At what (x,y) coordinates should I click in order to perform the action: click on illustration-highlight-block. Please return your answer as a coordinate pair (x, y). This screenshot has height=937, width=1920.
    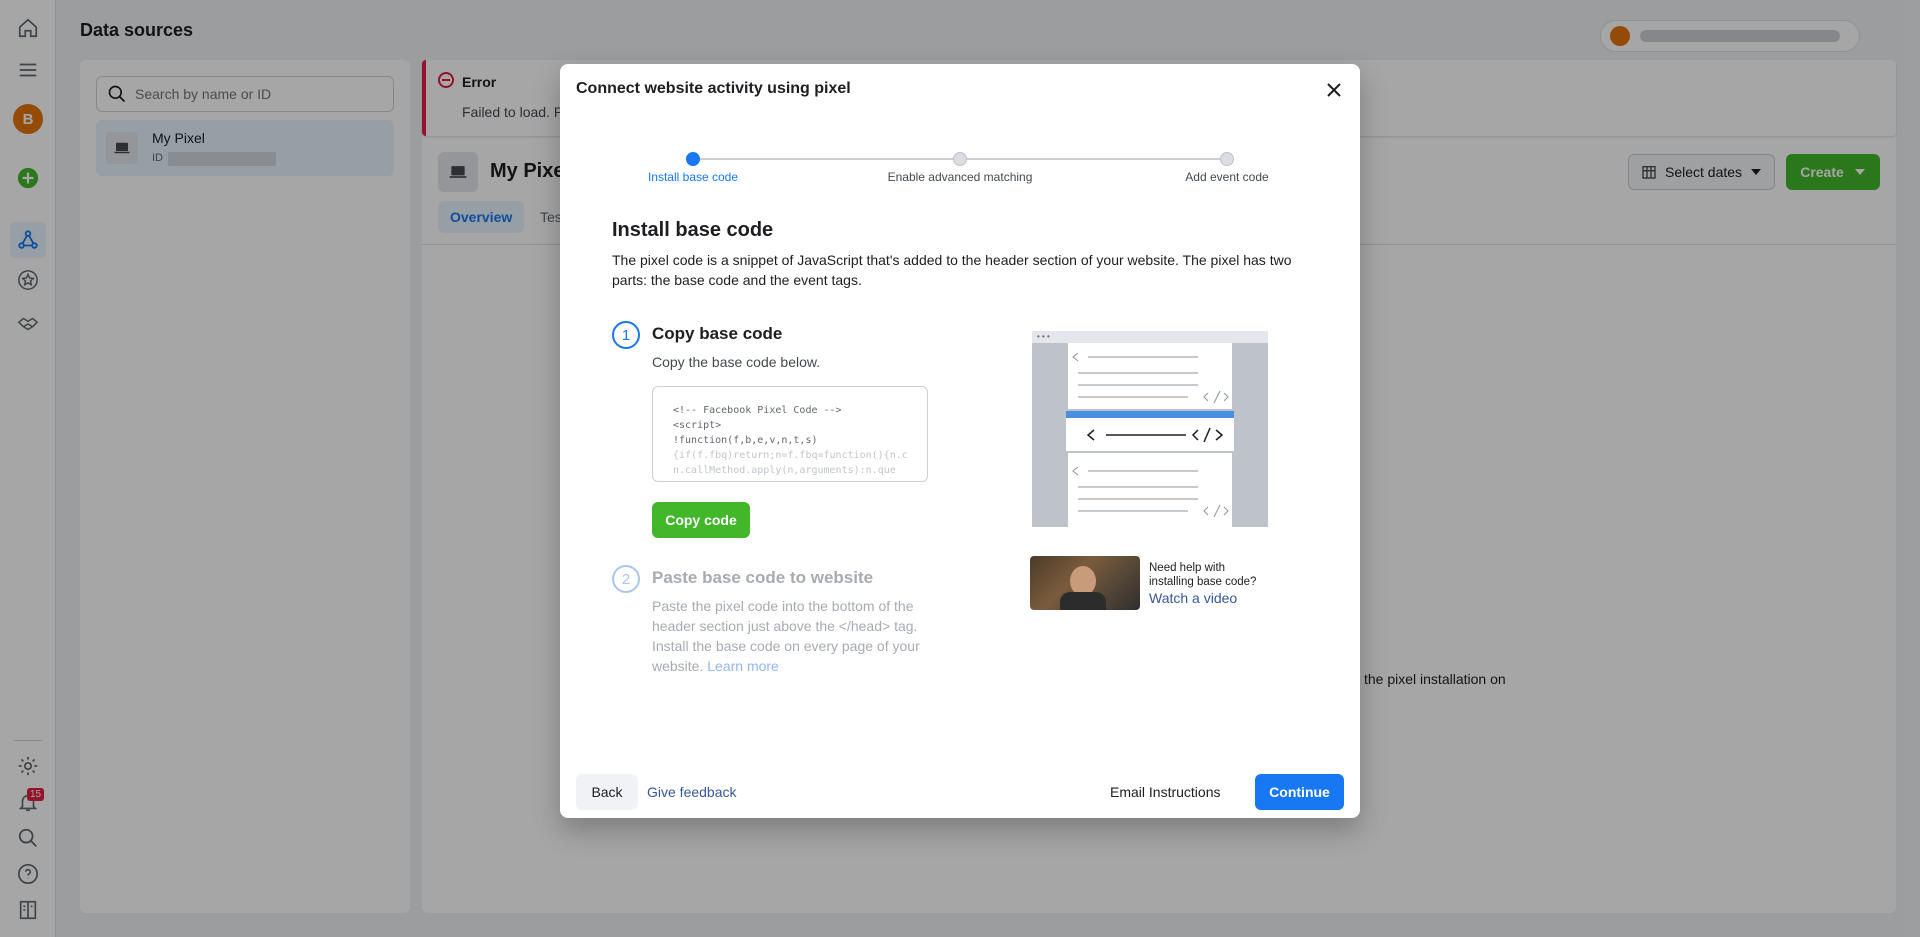
    Looking at the image, I should click on (1150, 431).